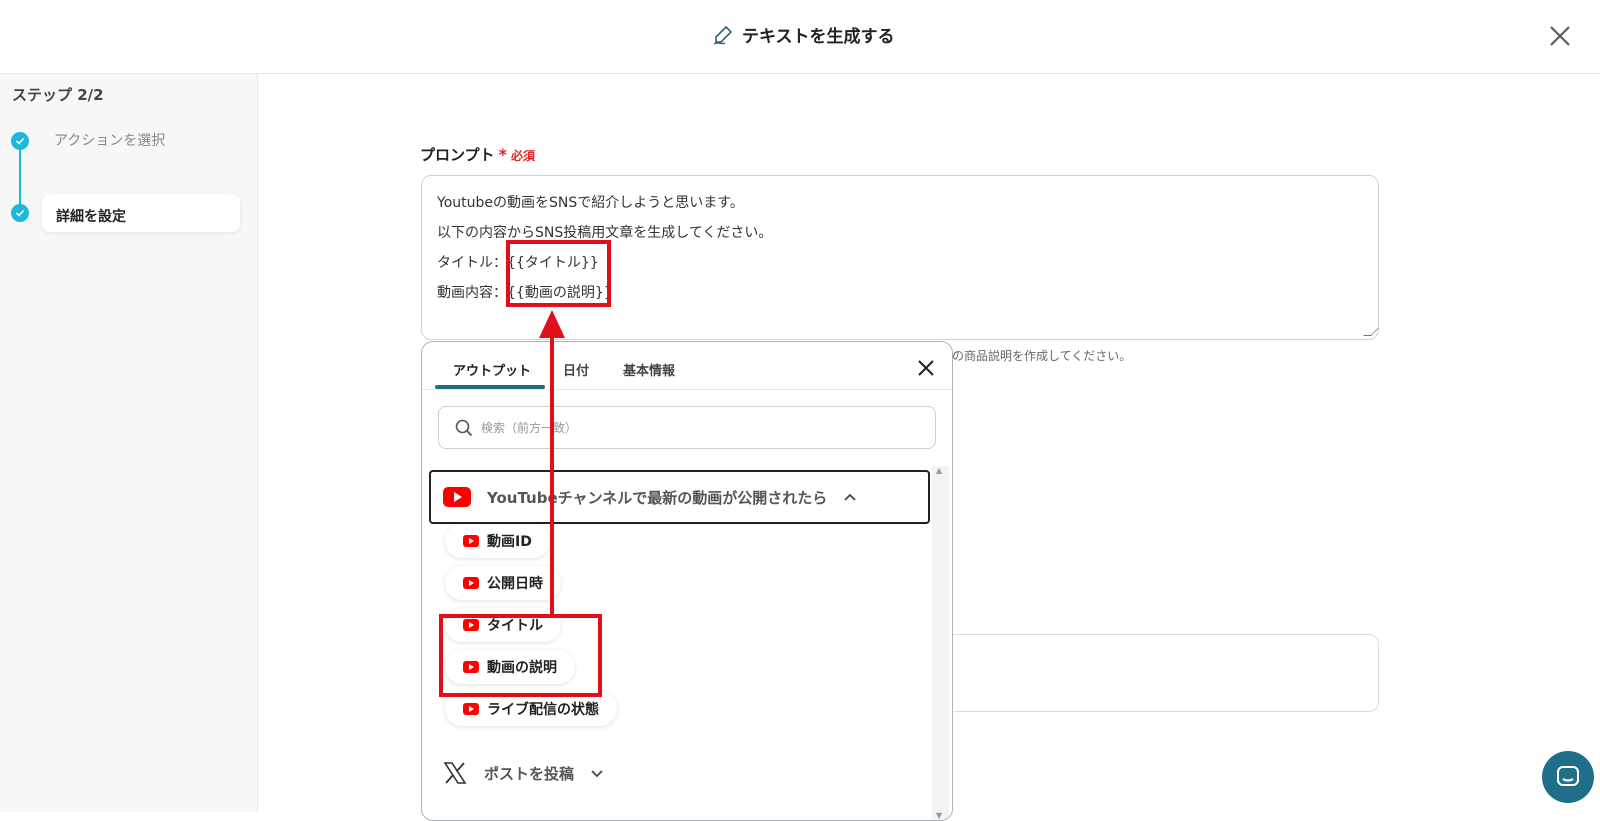  I want to click on search-icon, so click(464, 427).